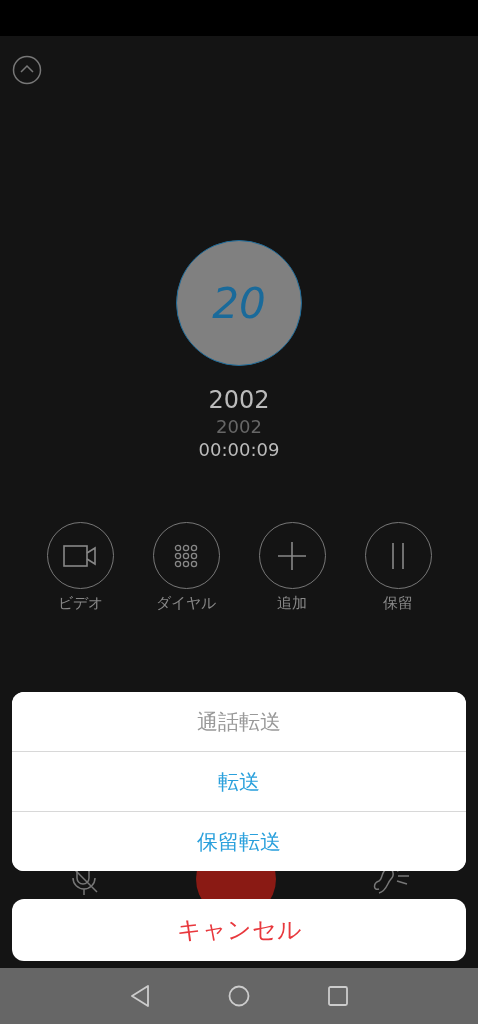 Image resolution: width=478 pixels, height=1024 pixels. What do you see at coordinates (239, 400) in the screenshot?
I see `caller-name: 2002` at bounding box center [239, 400].